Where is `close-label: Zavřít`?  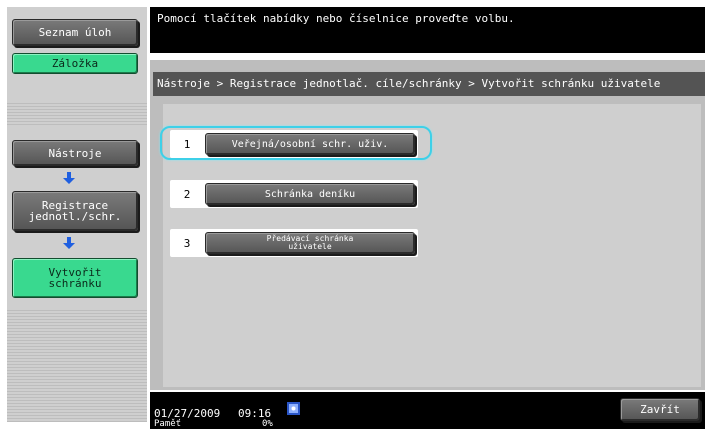
close-label: Zavřít is located at coordinates (660, 409).